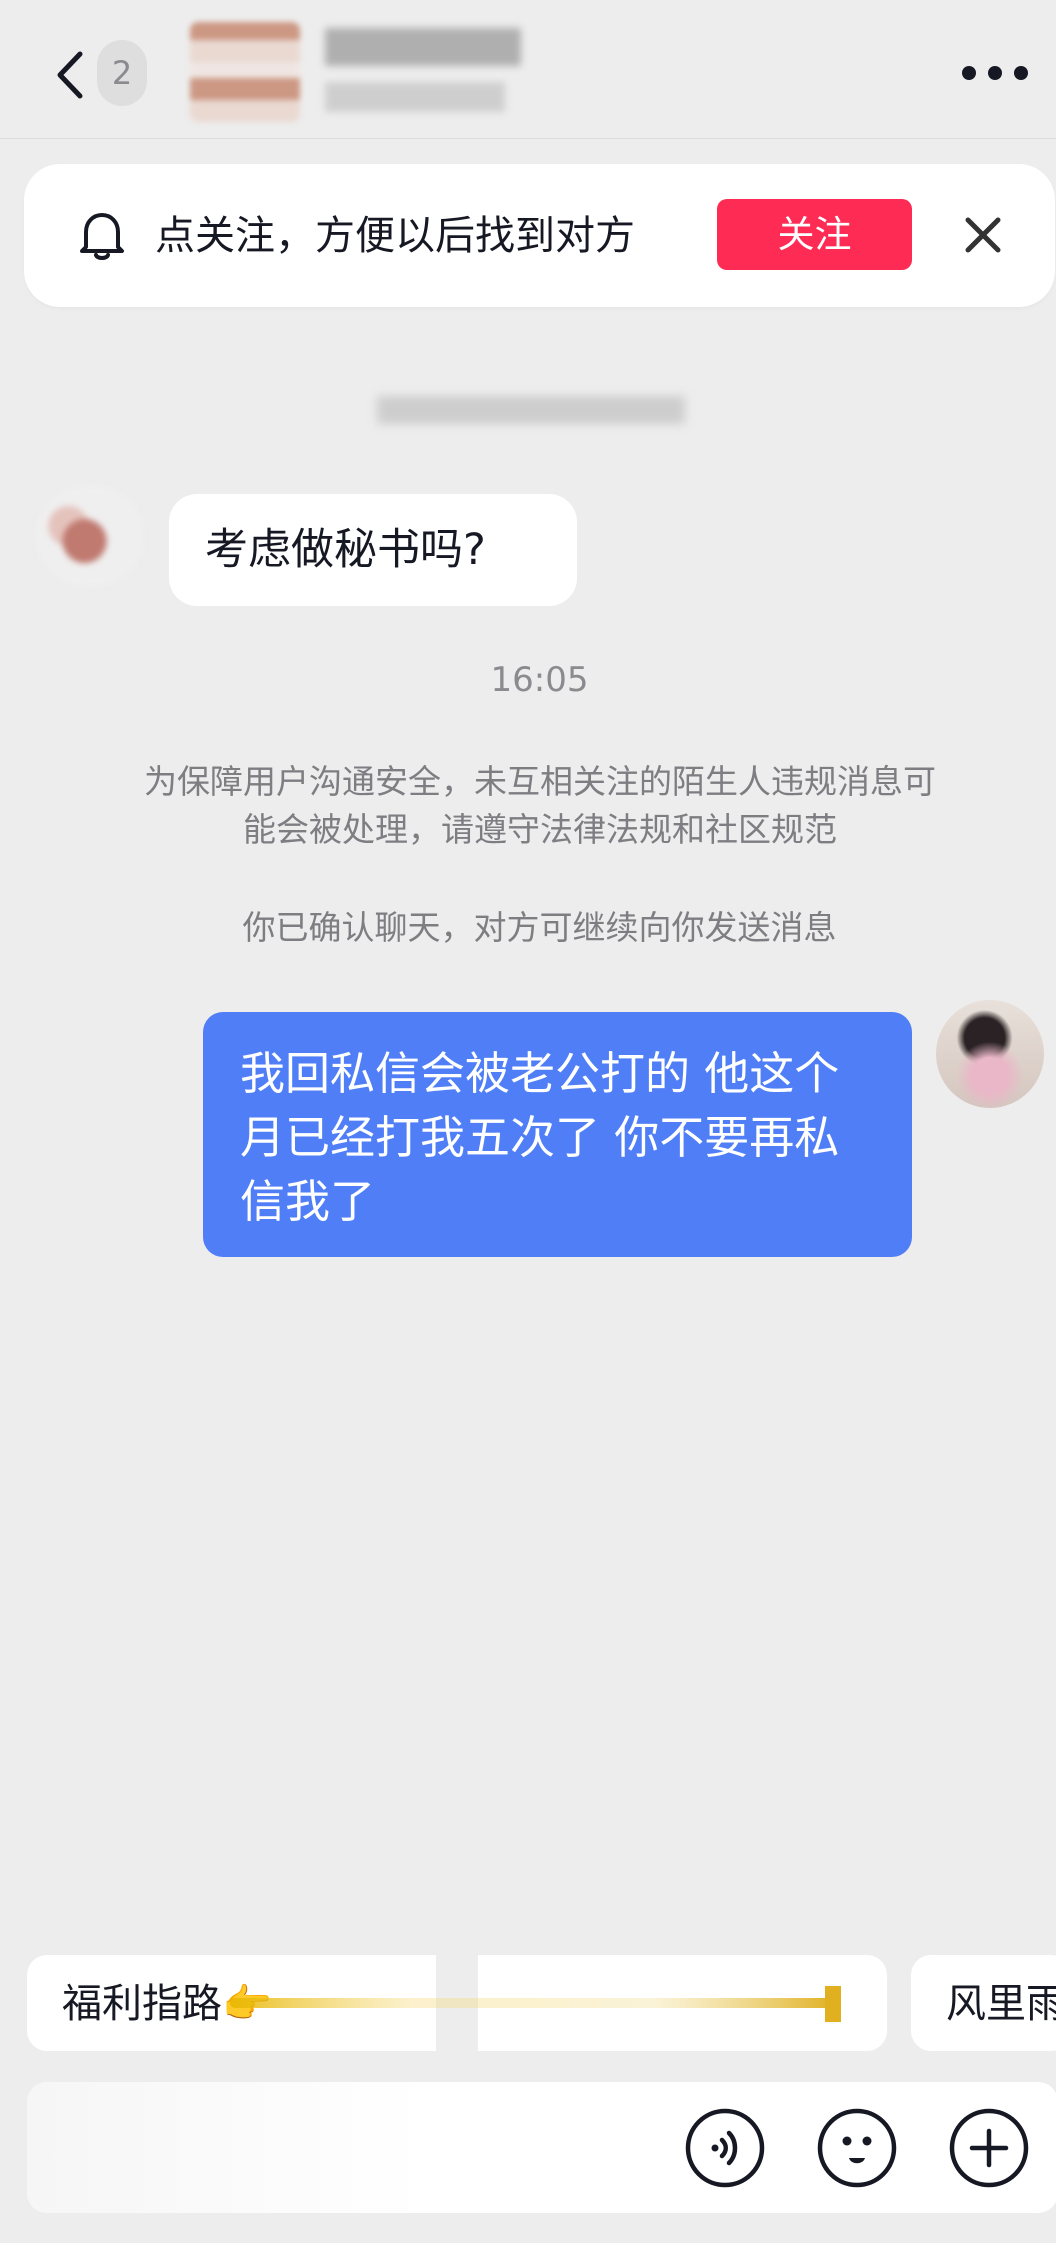  Describe the element at coordinates (990, 1054) in the screenshot. I see `my-avatar` at that location.